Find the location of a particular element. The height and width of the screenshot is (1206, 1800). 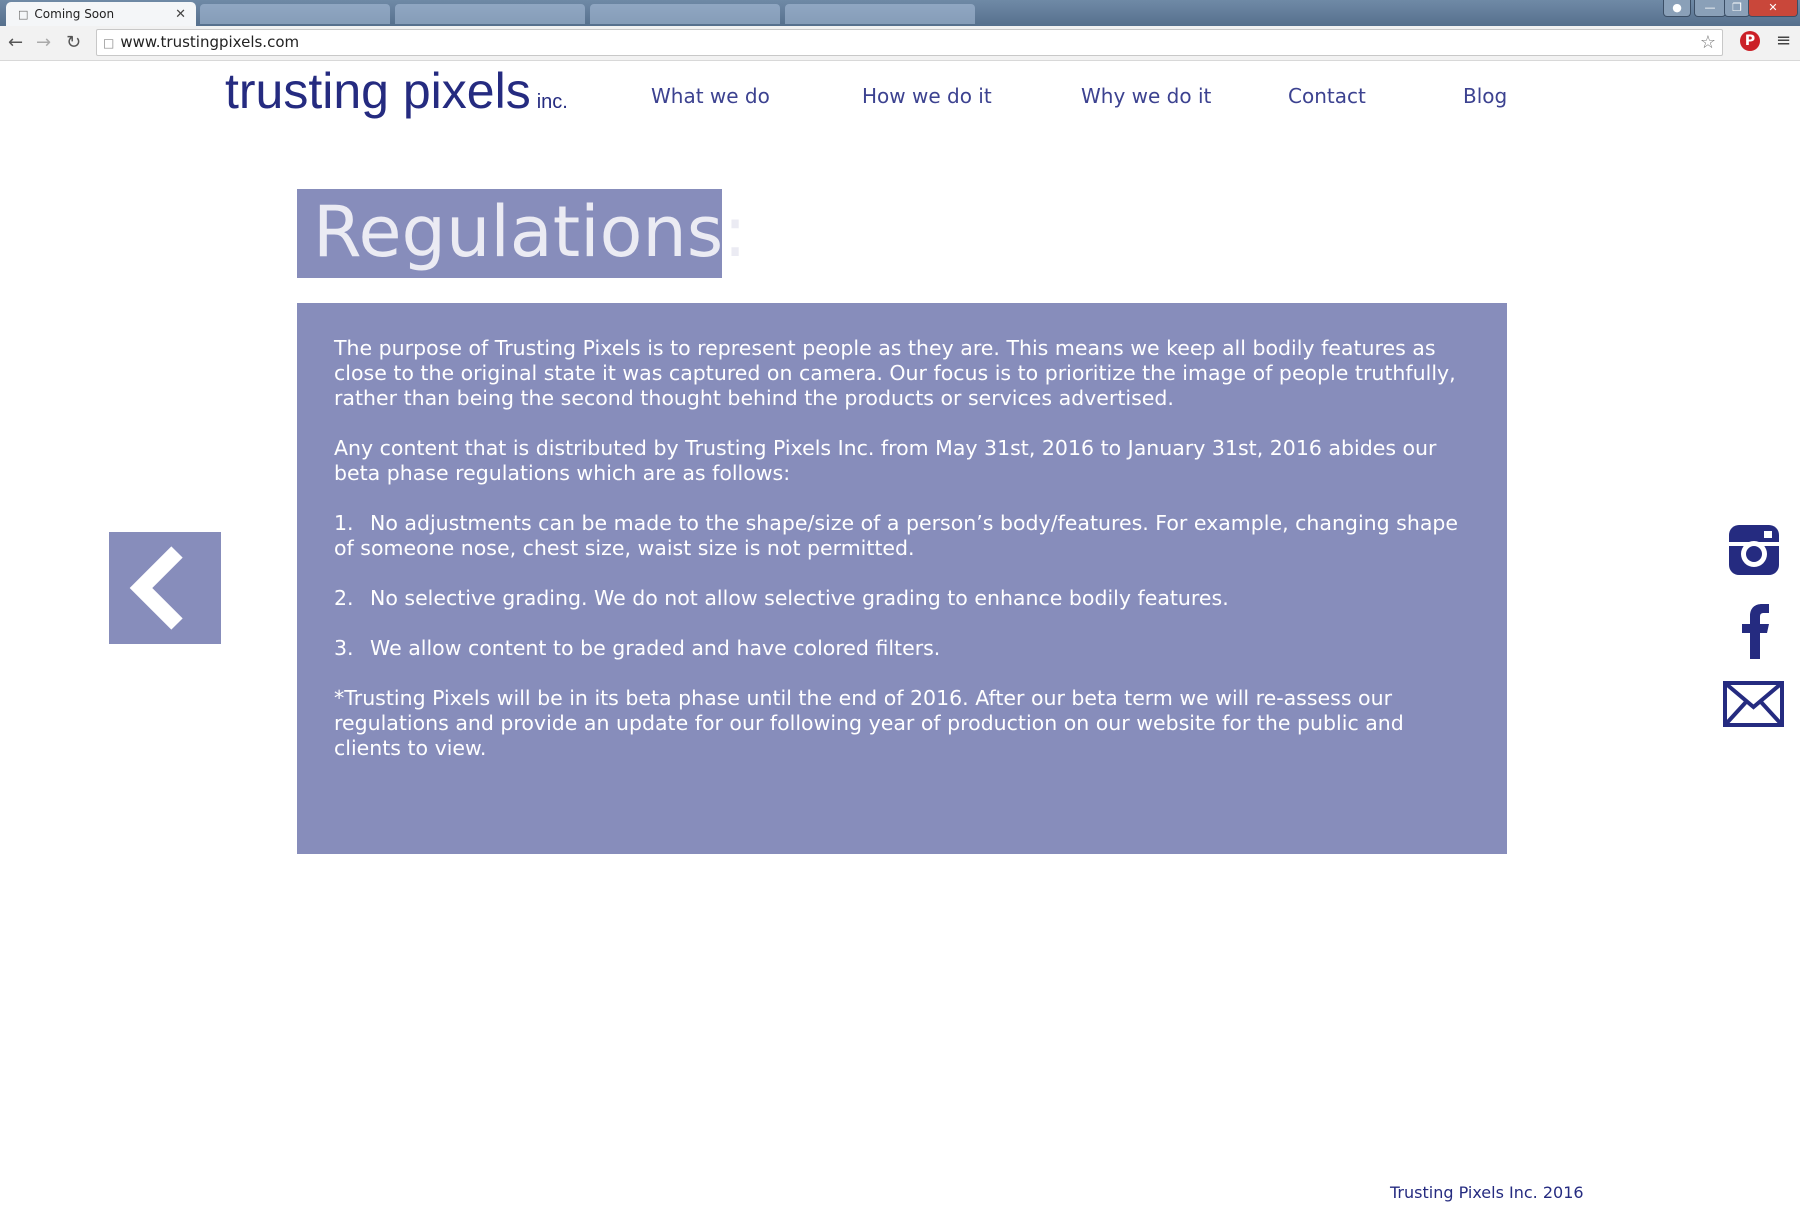

rule-number: 2. is located at coordinates (344, 598).